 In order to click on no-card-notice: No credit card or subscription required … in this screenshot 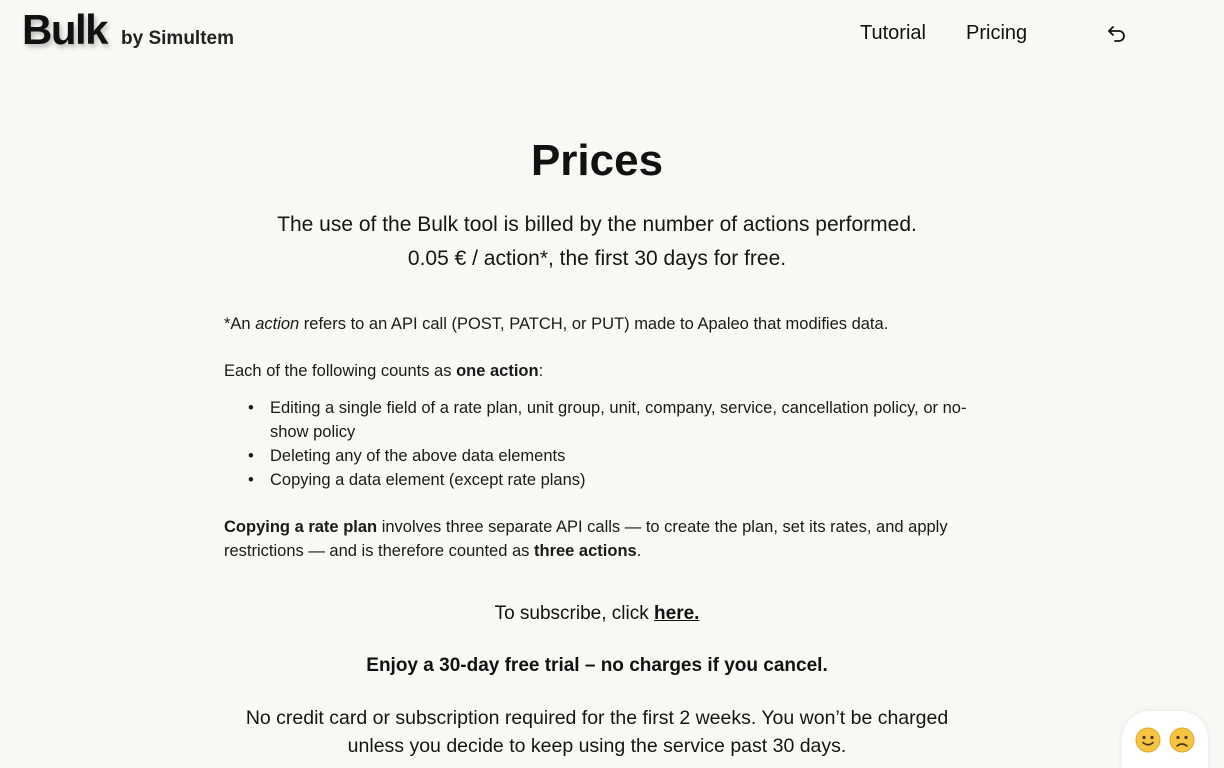, I will do `click(597, 732)`.